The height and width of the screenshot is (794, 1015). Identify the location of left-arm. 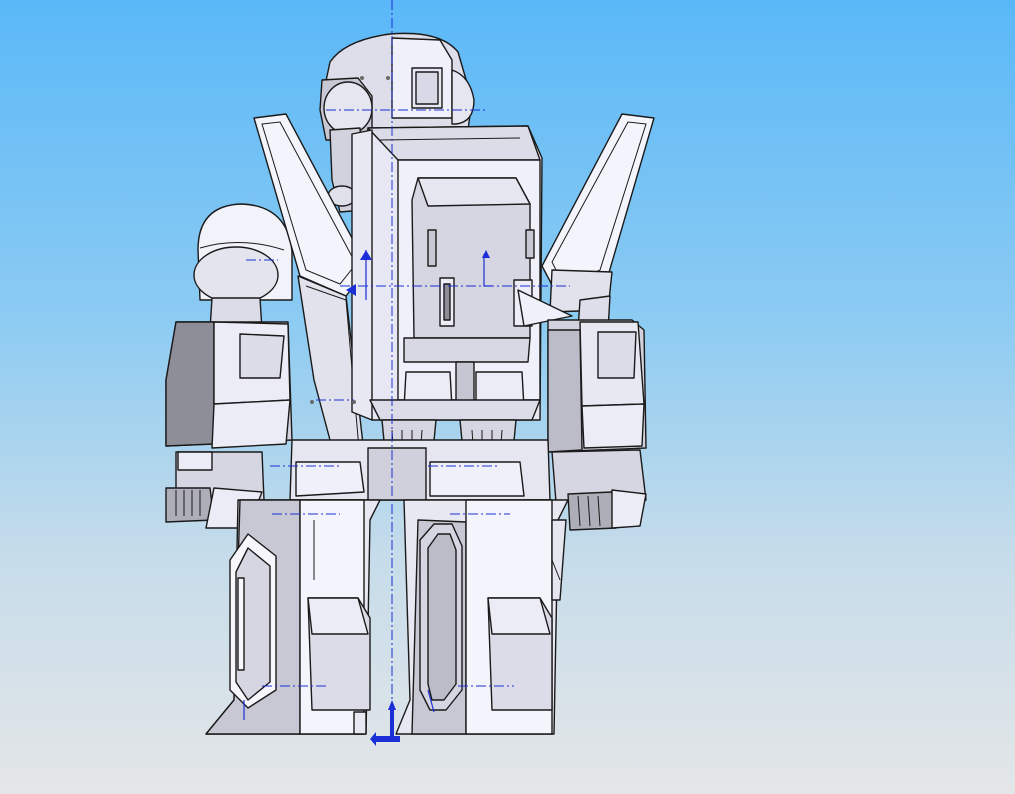
(229, 425).